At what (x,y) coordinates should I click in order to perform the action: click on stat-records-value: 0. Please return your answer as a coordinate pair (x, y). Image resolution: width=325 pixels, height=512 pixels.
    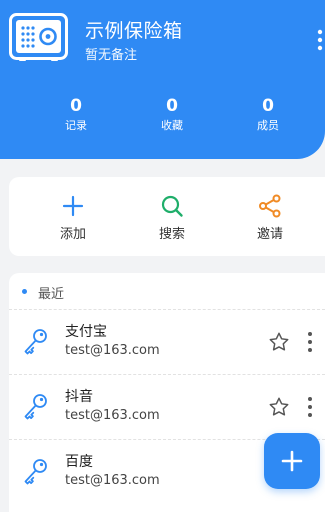
    Looking at the image, I should click on (76, 106).